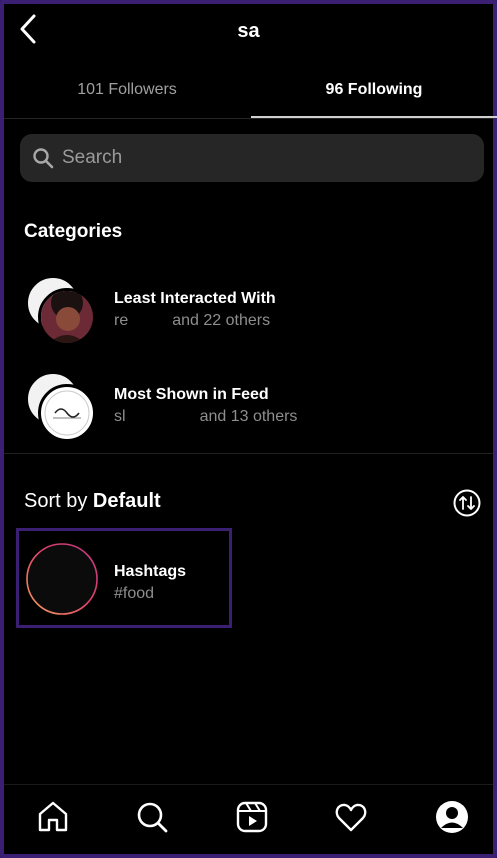  I want to click on search-bar, so click(252, 158).